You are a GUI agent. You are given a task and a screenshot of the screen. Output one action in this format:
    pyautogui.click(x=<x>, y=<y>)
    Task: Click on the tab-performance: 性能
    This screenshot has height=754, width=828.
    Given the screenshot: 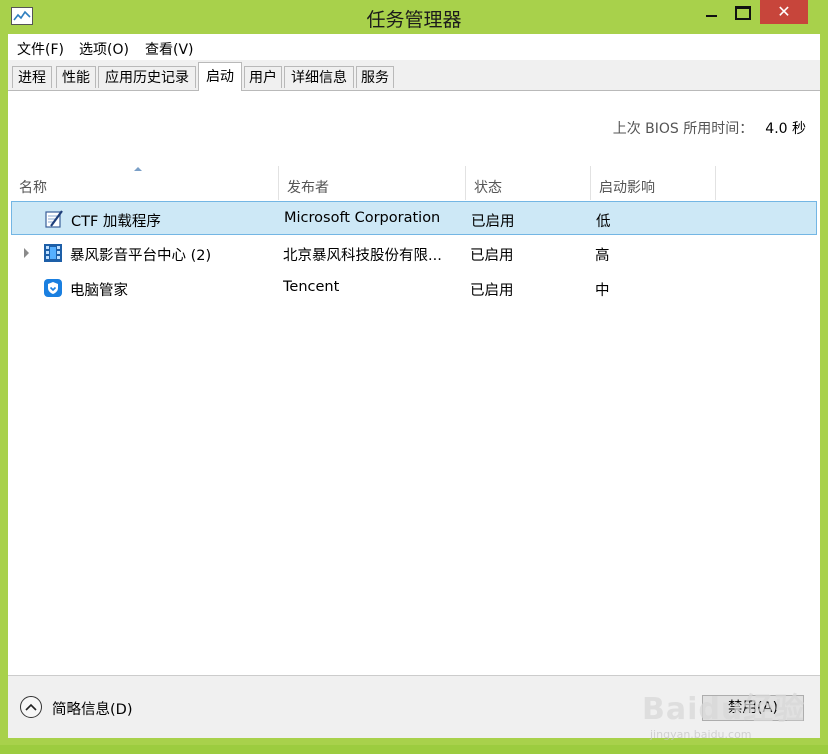 What is the action you would take?
    pyautogui.click(x=76, y=77)
    